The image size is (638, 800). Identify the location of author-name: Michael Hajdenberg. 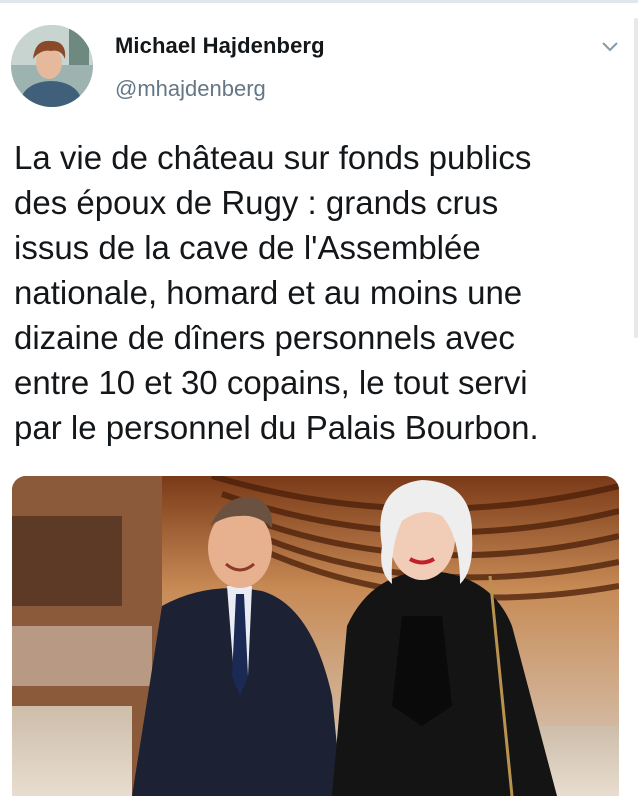
(220, 46).